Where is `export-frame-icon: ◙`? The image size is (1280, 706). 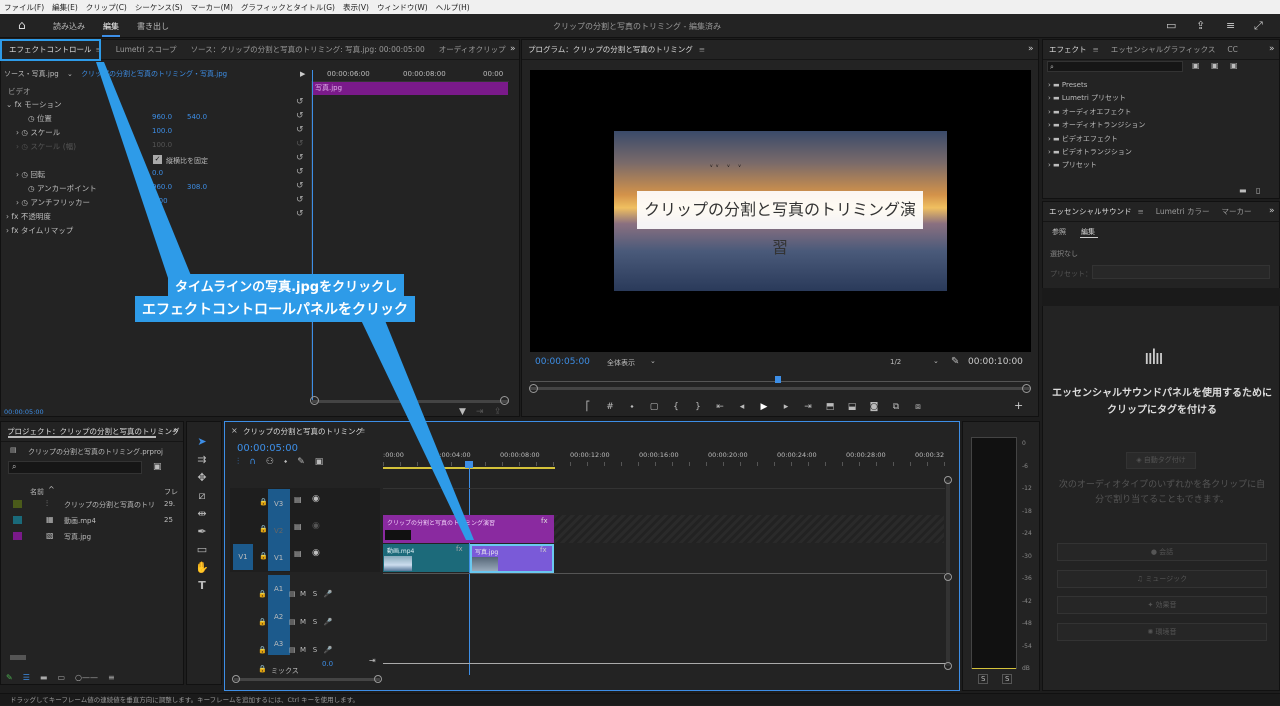
export-frame-icon: ◙ is located at coordinates (874, 407).